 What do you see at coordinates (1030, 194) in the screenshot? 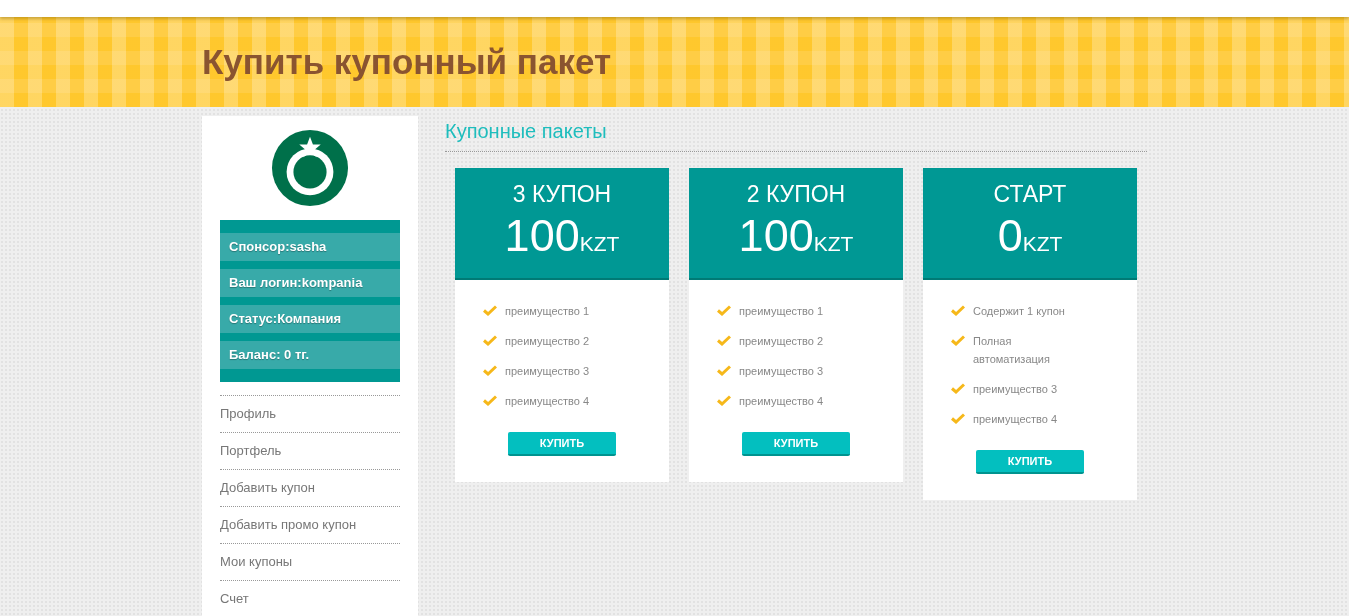
I see `package-name: СТАРТ` at bounding box center [1030, 194].